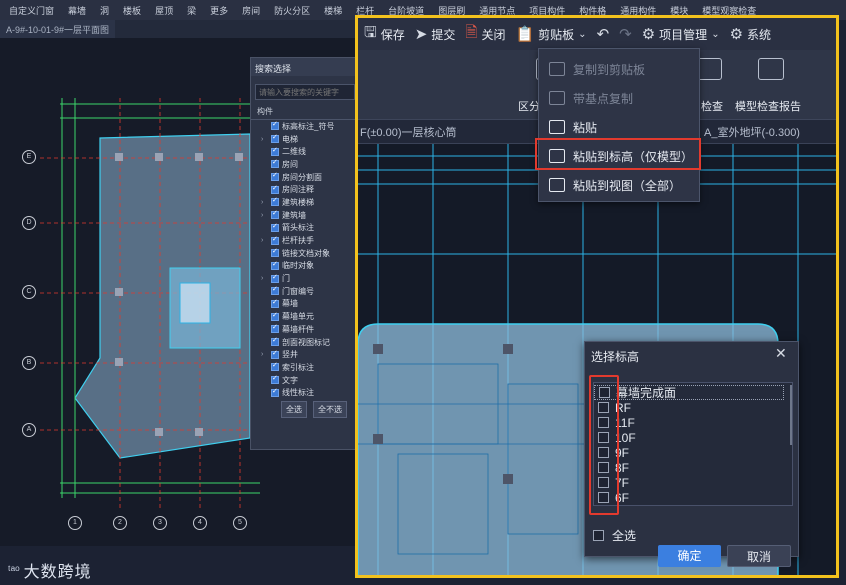  Describe the element at coordinates (304, 329) in the screenshot. I see `search-list-item: 幕墙杆件` at that location.